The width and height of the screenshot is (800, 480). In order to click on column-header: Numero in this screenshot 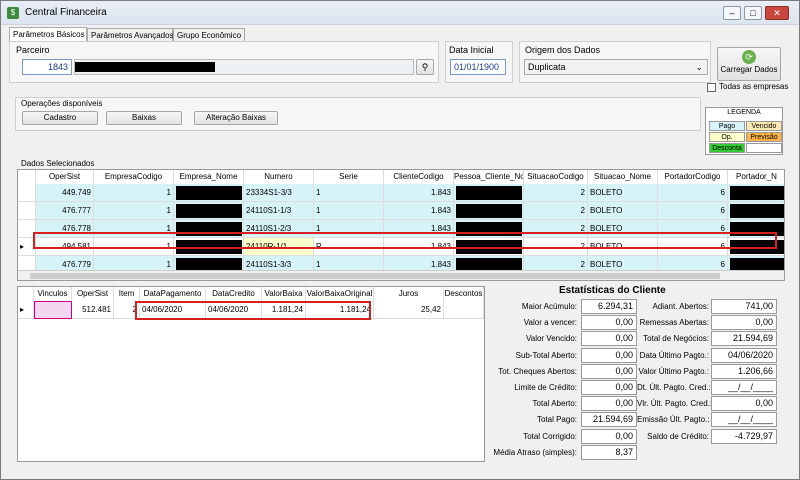, I will do `click(279, 177)`.